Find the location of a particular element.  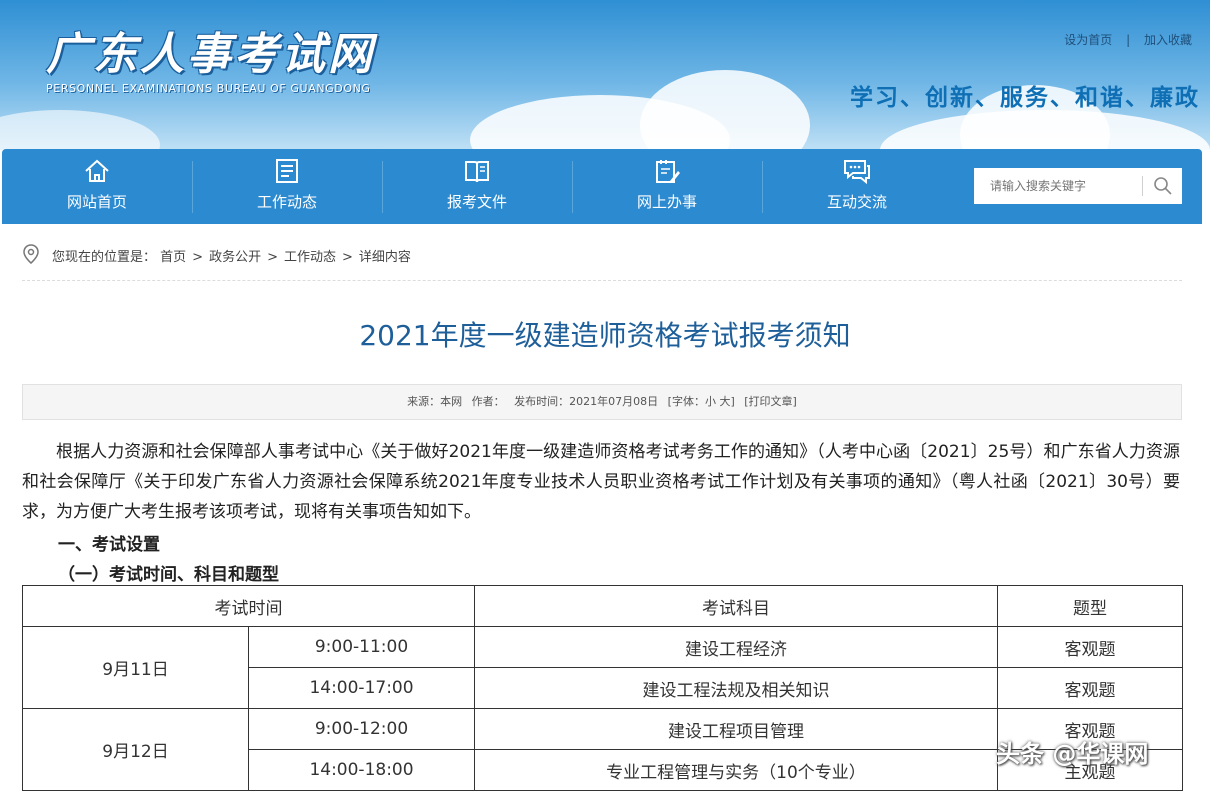

table-row: 9月11日 9:00-11:00 建设工程经济 客观题 is located at coordinates (602, 667).